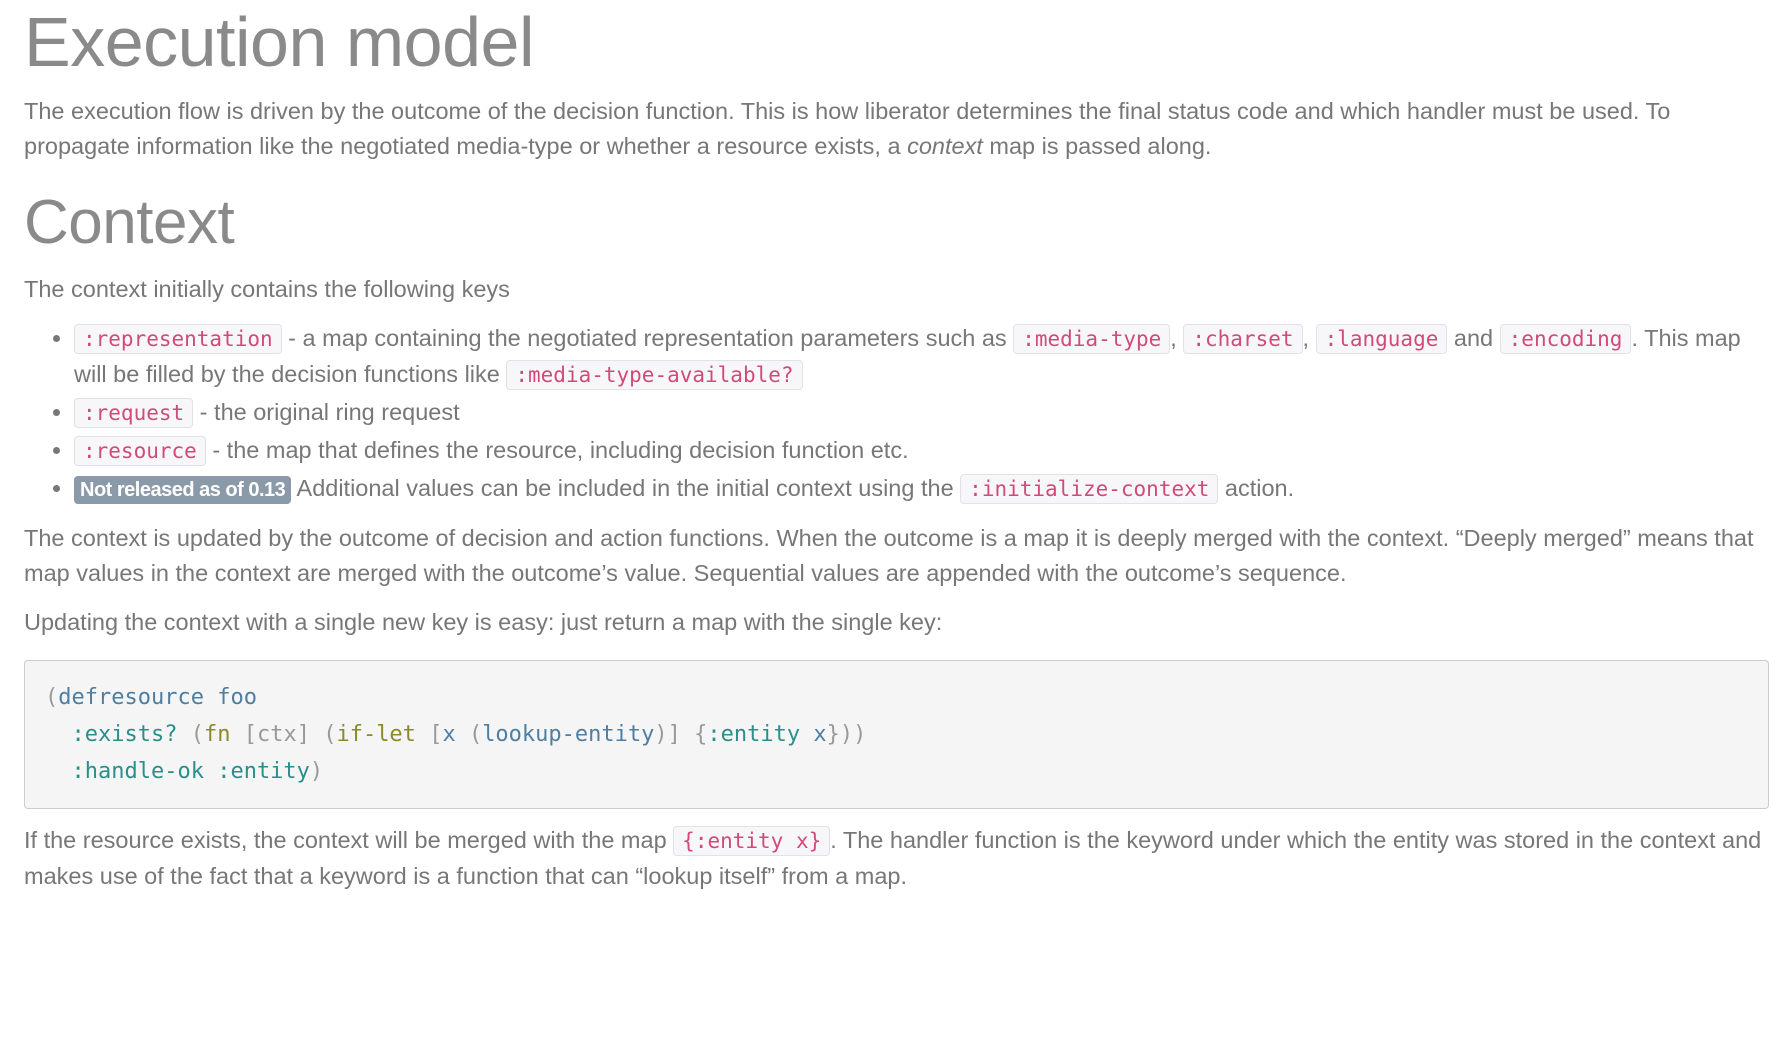 The width and height of the screenshot is (1778, 1058). Describe the element at coordinates (1089, 489) in the screenshot. I see `code-initialize-context: :initialize-context` at that location.